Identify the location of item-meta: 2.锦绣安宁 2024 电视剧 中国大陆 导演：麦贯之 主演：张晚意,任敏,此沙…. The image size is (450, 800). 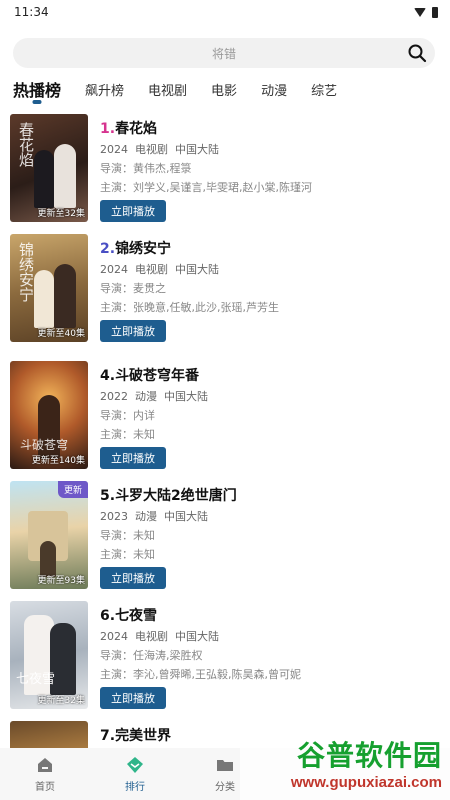
(189, 288).